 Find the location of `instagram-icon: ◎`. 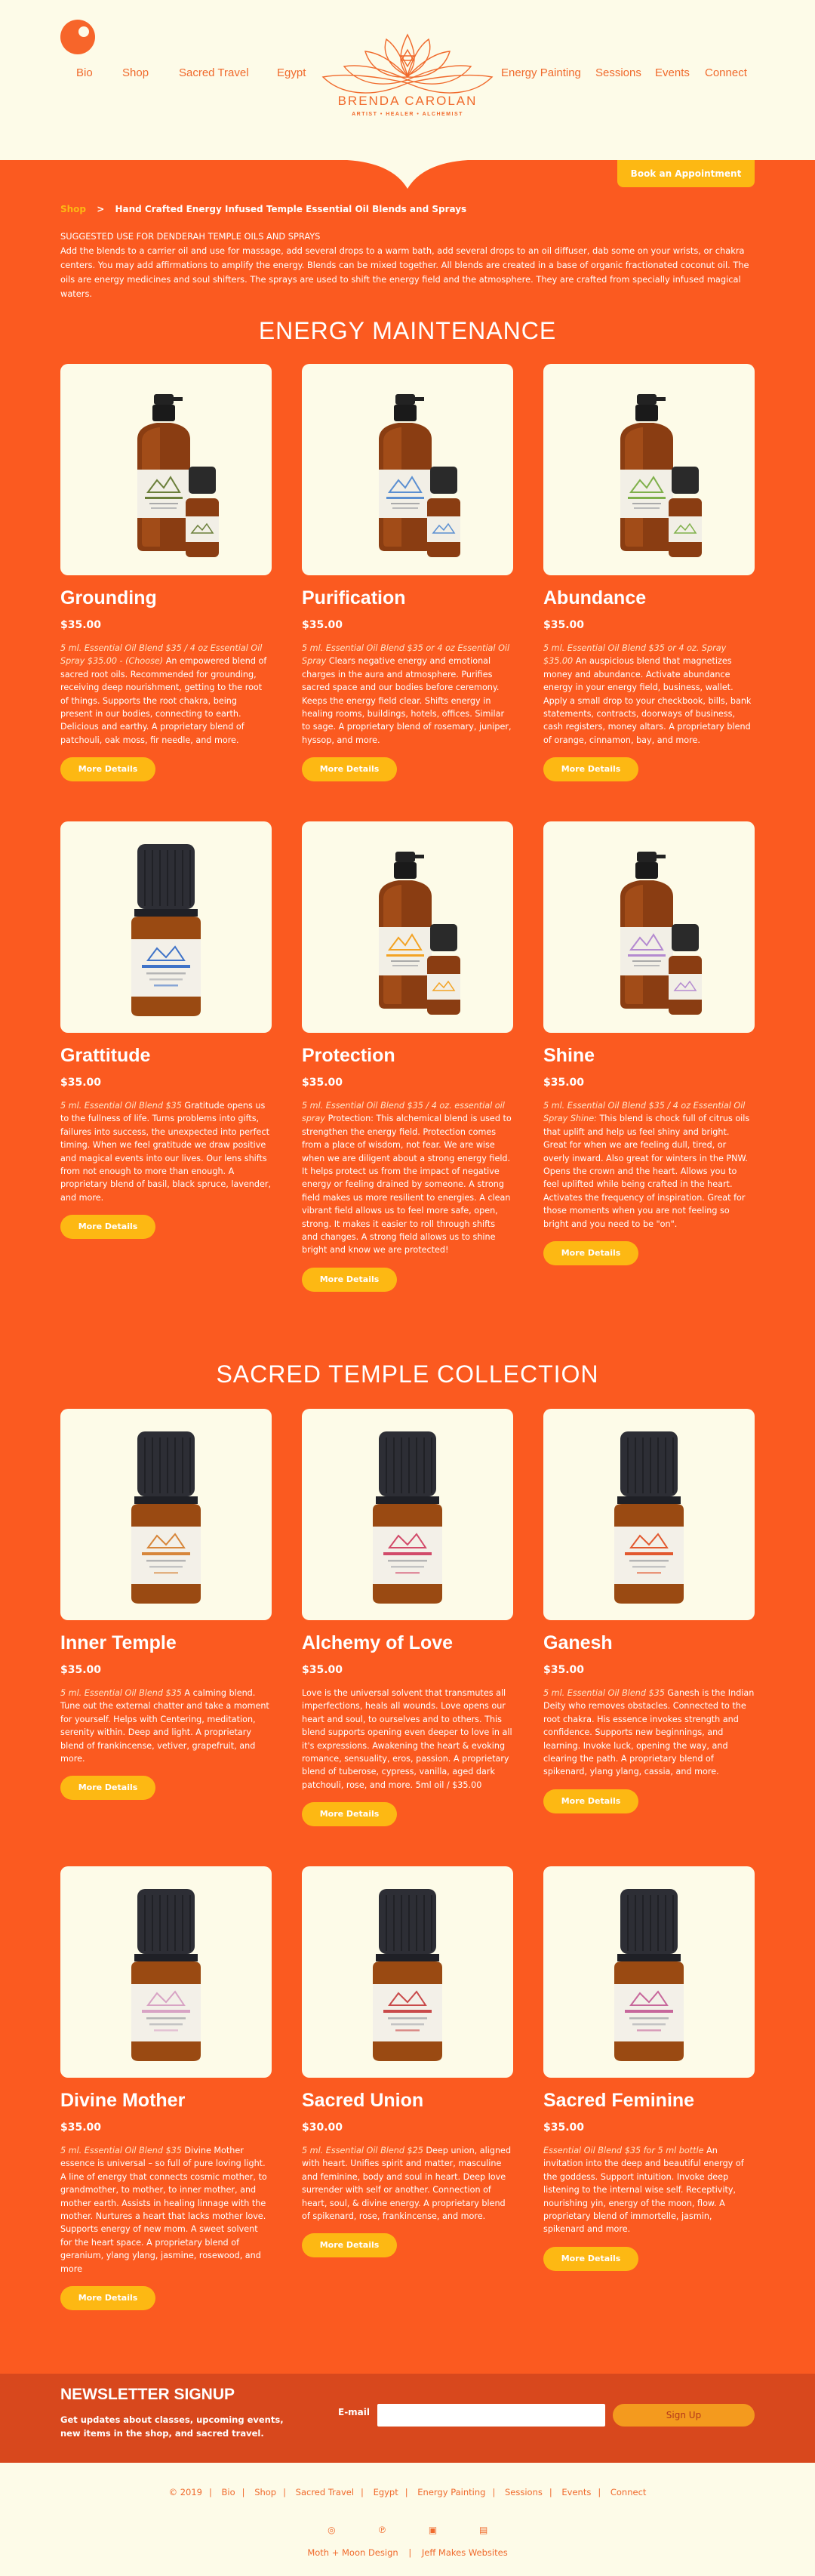

instagram-icon: ◎ is located at coordinates (331, 2530).